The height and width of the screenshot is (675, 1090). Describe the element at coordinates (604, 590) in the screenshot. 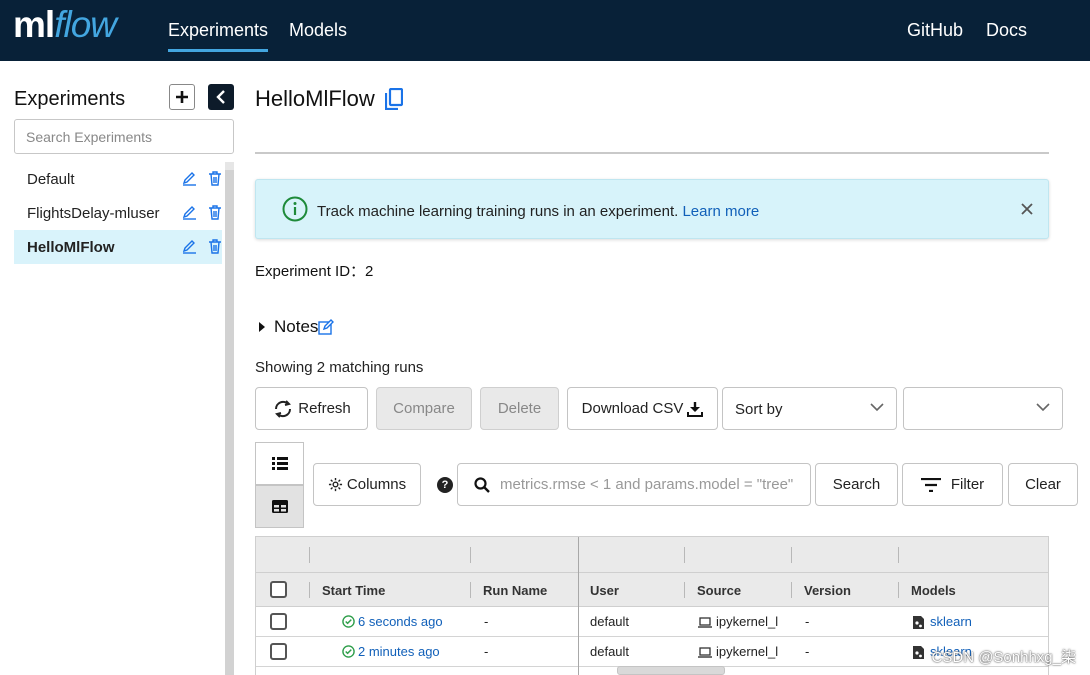

I see `column-user: User` at that location.